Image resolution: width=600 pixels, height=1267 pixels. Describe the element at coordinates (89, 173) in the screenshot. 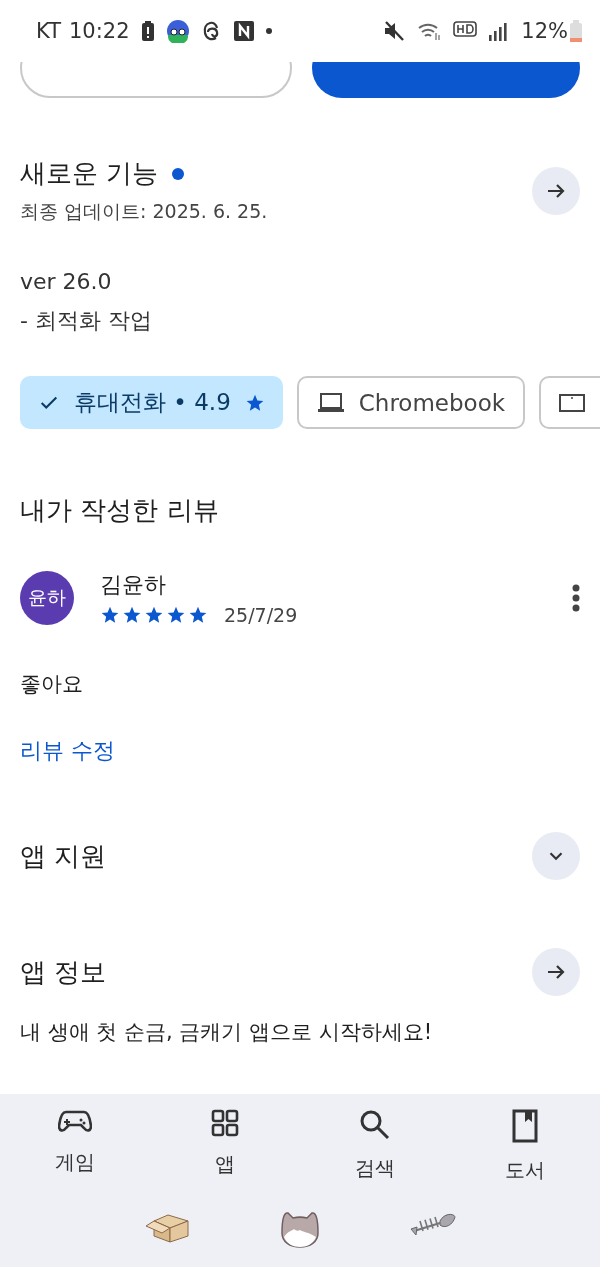

I see `section-title: 새로운 기능` at that location.